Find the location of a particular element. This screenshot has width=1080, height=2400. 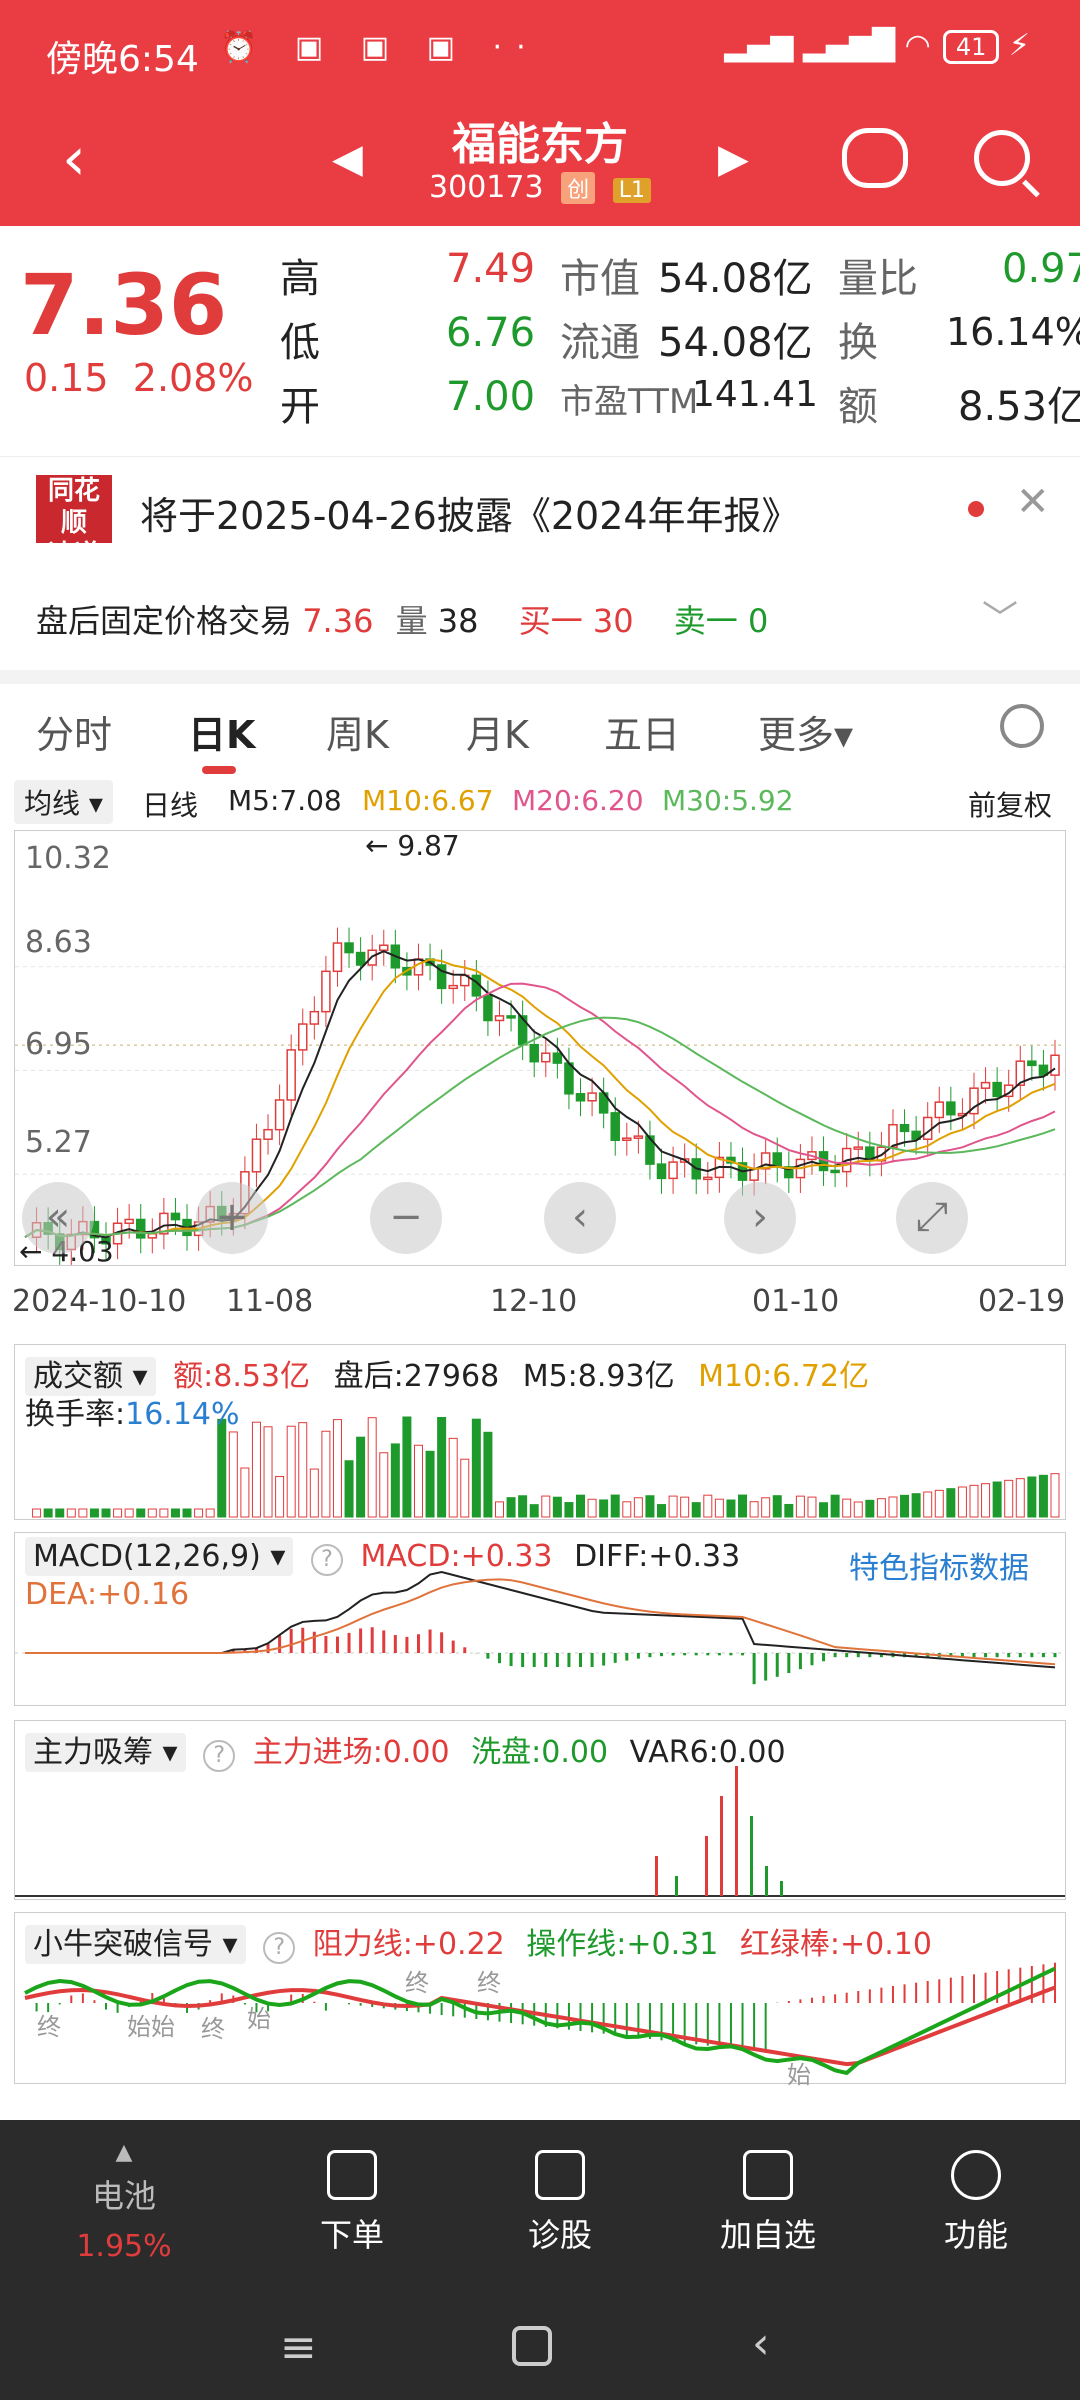

diff-value: DIFF:+0.33 is located at coordinates (657, 1556).